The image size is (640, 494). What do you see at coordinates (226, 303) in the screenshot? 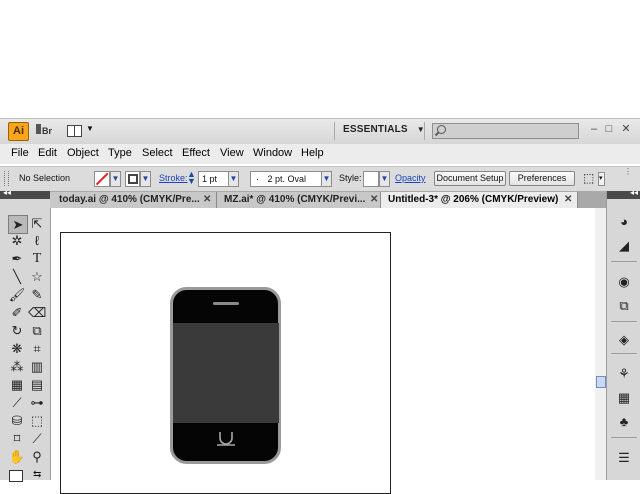
I see `phone-speaker` at bounding box center [226, 303].